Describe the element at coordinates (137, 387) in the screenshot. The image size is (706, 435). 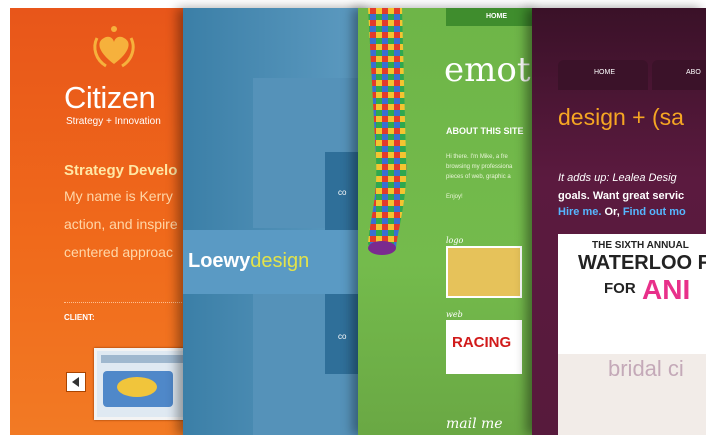
I see `thumbnail-blob` at that location.